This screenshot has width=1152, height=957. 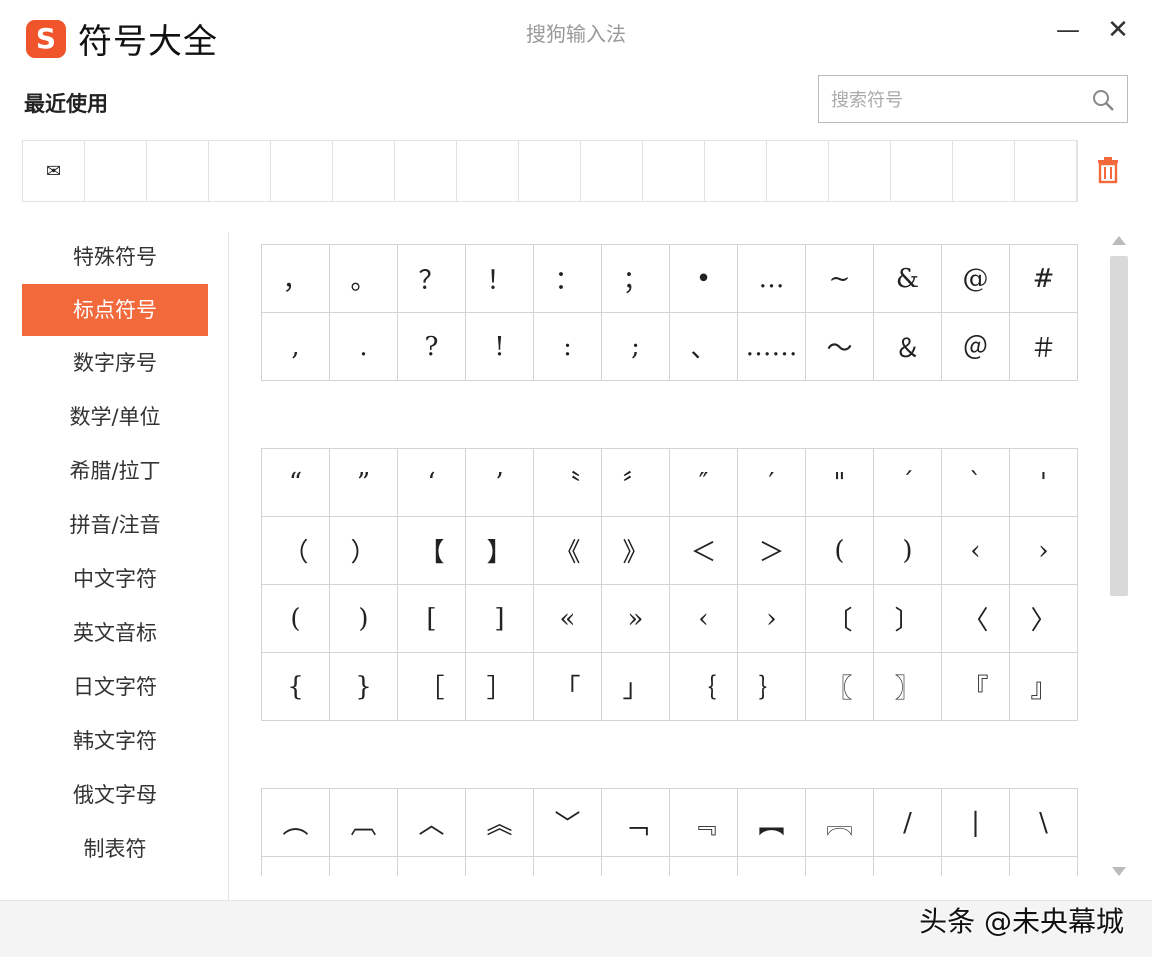 I want to click on symbol-cell: {, so click(x=295, y=686).